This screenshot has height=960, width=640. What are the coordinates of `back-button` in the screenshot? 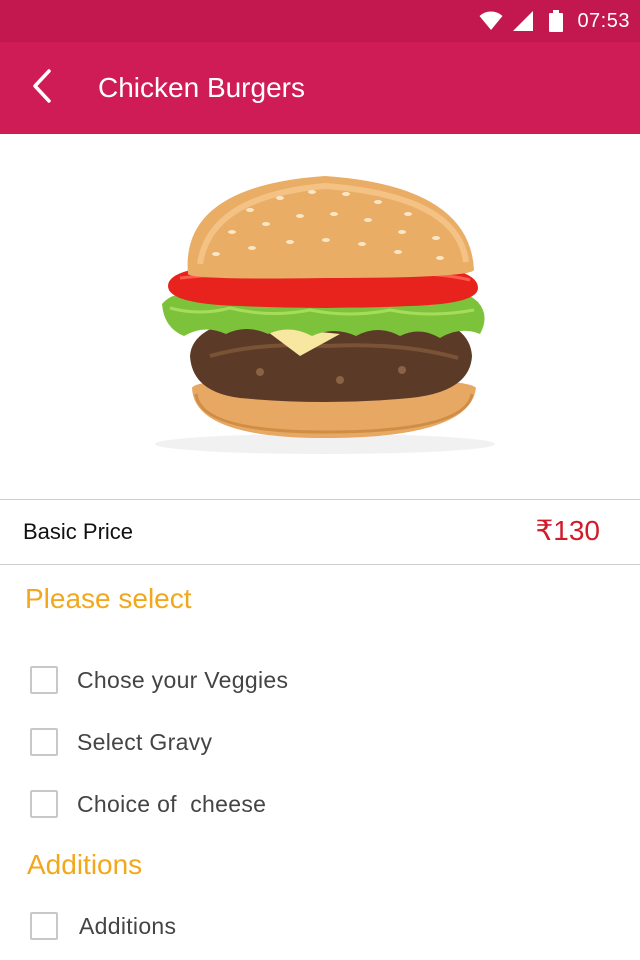 It's located at (42, 88).